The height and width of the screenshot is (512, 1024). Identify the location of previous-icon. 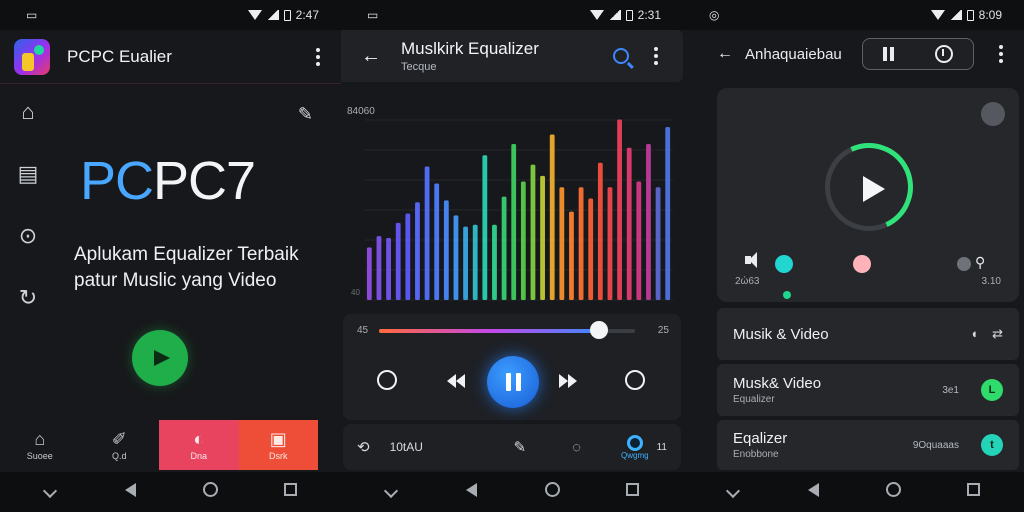
(456, 381).